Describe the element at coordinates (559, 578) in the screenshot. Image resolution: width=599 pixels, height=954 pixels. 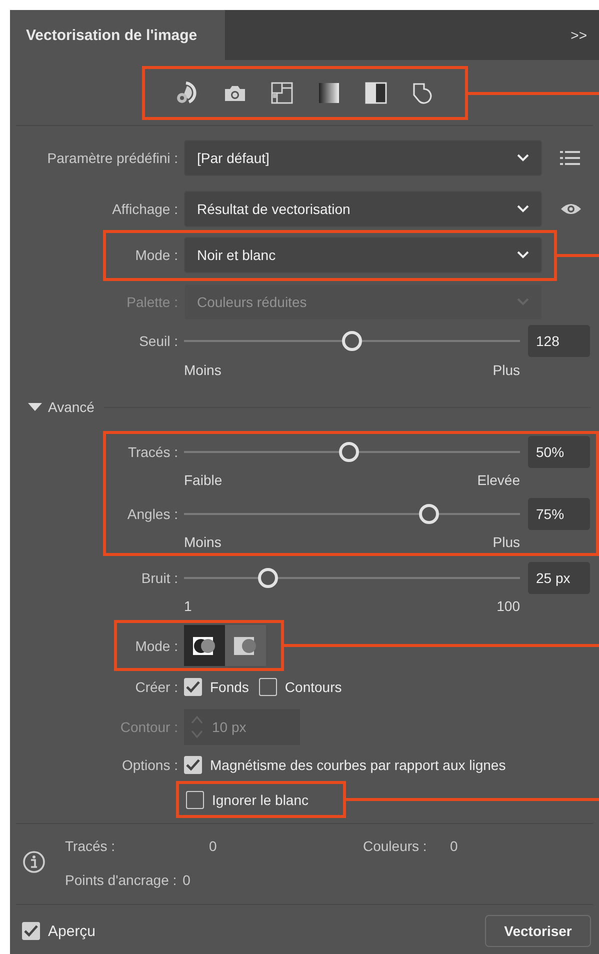
I see `value-field: 25 px` at that location.